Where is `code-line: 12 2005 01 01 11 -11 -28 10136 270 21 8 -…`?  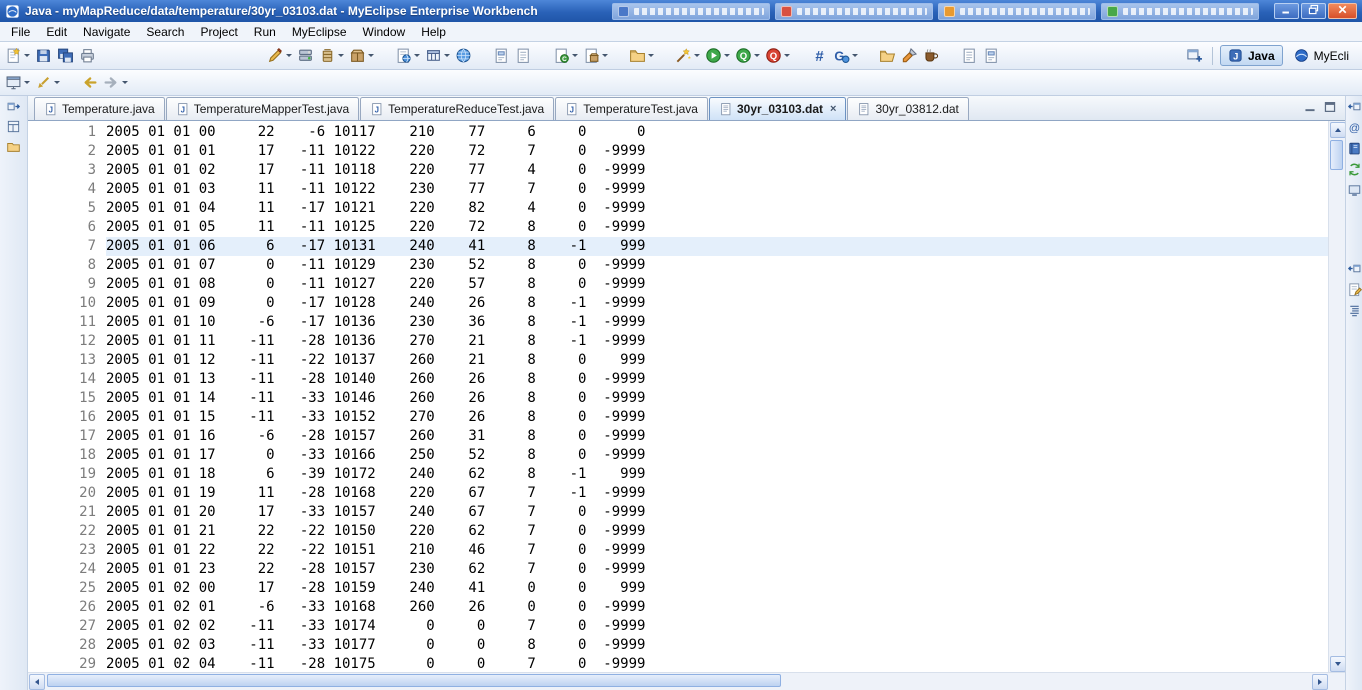
code-line: 12 2005 01 01 11 -11 -28 10136 270 21 8 -… is located at coordinates (678, 341).